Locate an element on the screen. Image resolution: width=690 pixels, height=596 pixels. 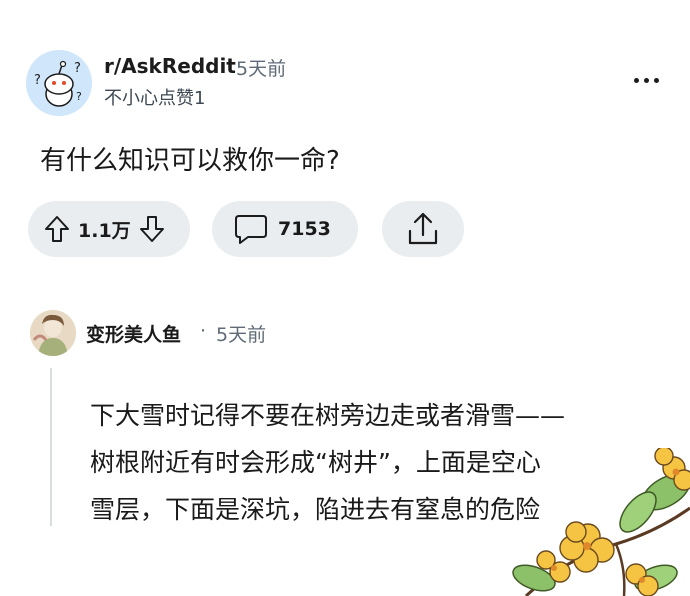
comment-count: 7153 is located at coordinates (304, 229).